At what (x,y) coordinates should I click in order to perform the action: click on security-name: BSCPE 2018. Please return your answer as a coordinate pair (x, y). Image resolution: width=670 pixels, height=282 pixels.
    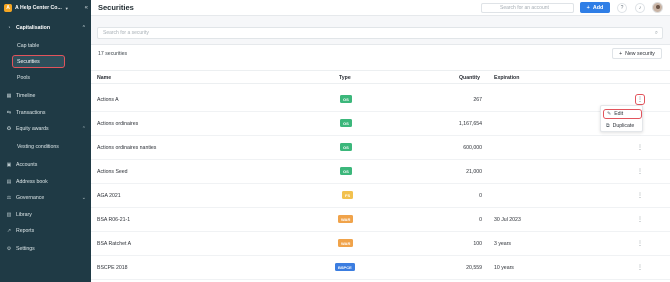
    Looking at the image, I should click on (112, 268).